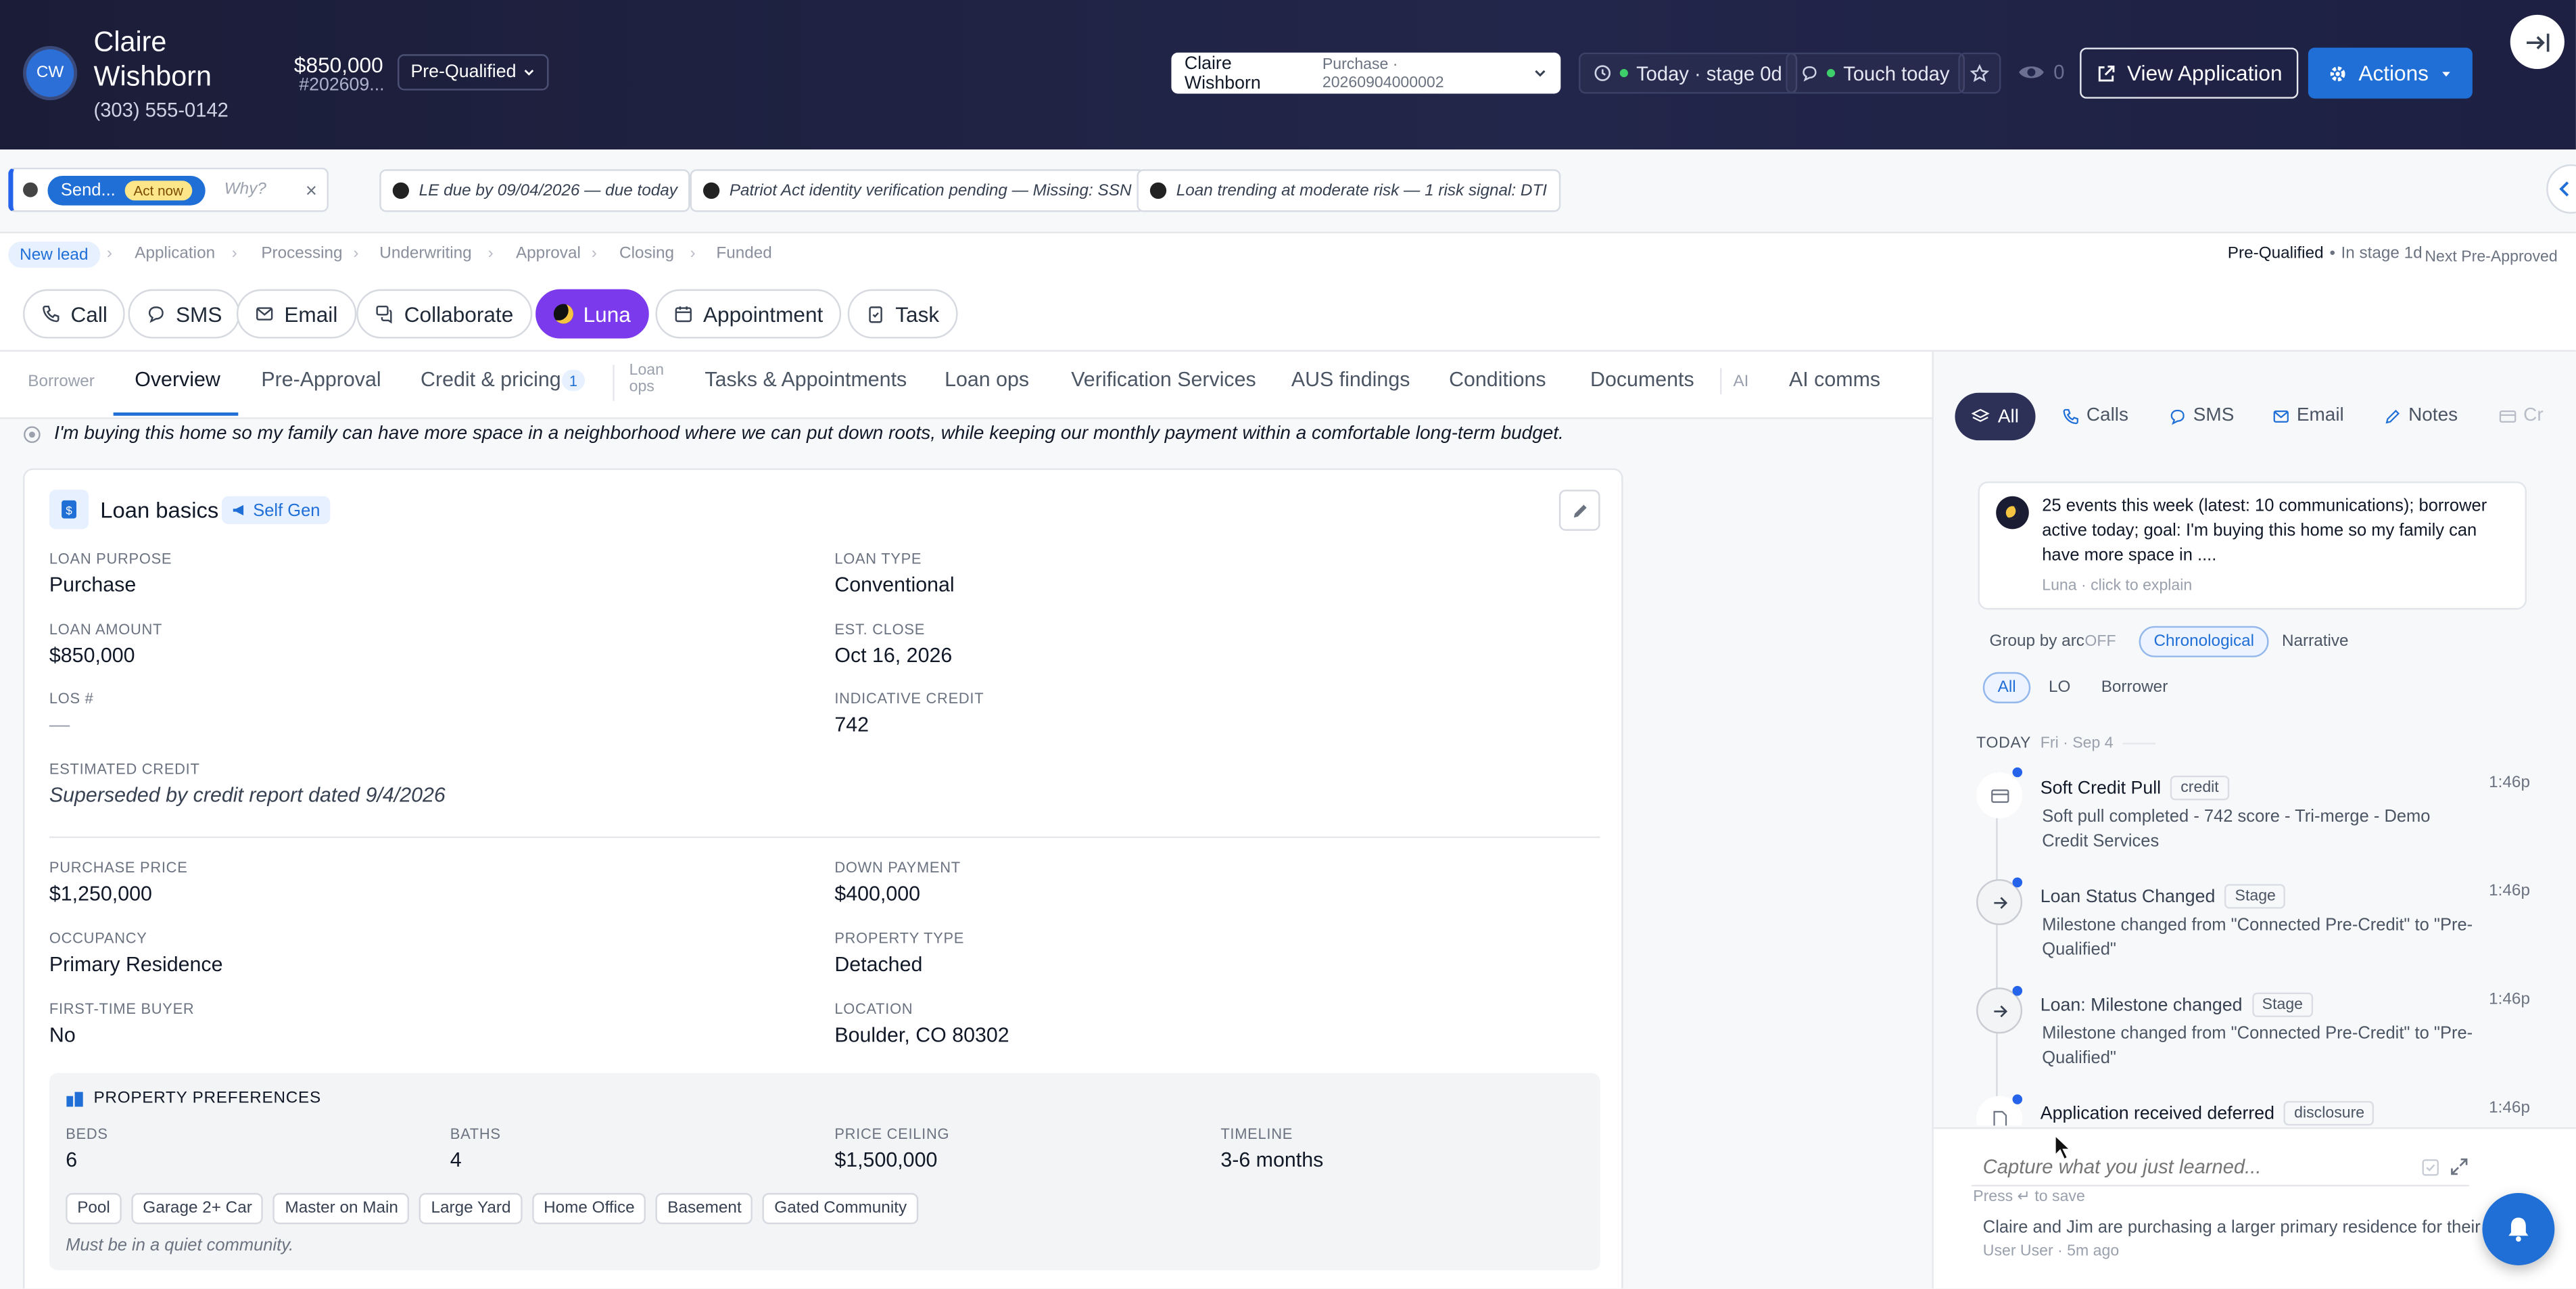 This screenshot has height=1289, width=2576. I want to click on timeline-event: Loan Status Changed Stage, so click(2163, 897).